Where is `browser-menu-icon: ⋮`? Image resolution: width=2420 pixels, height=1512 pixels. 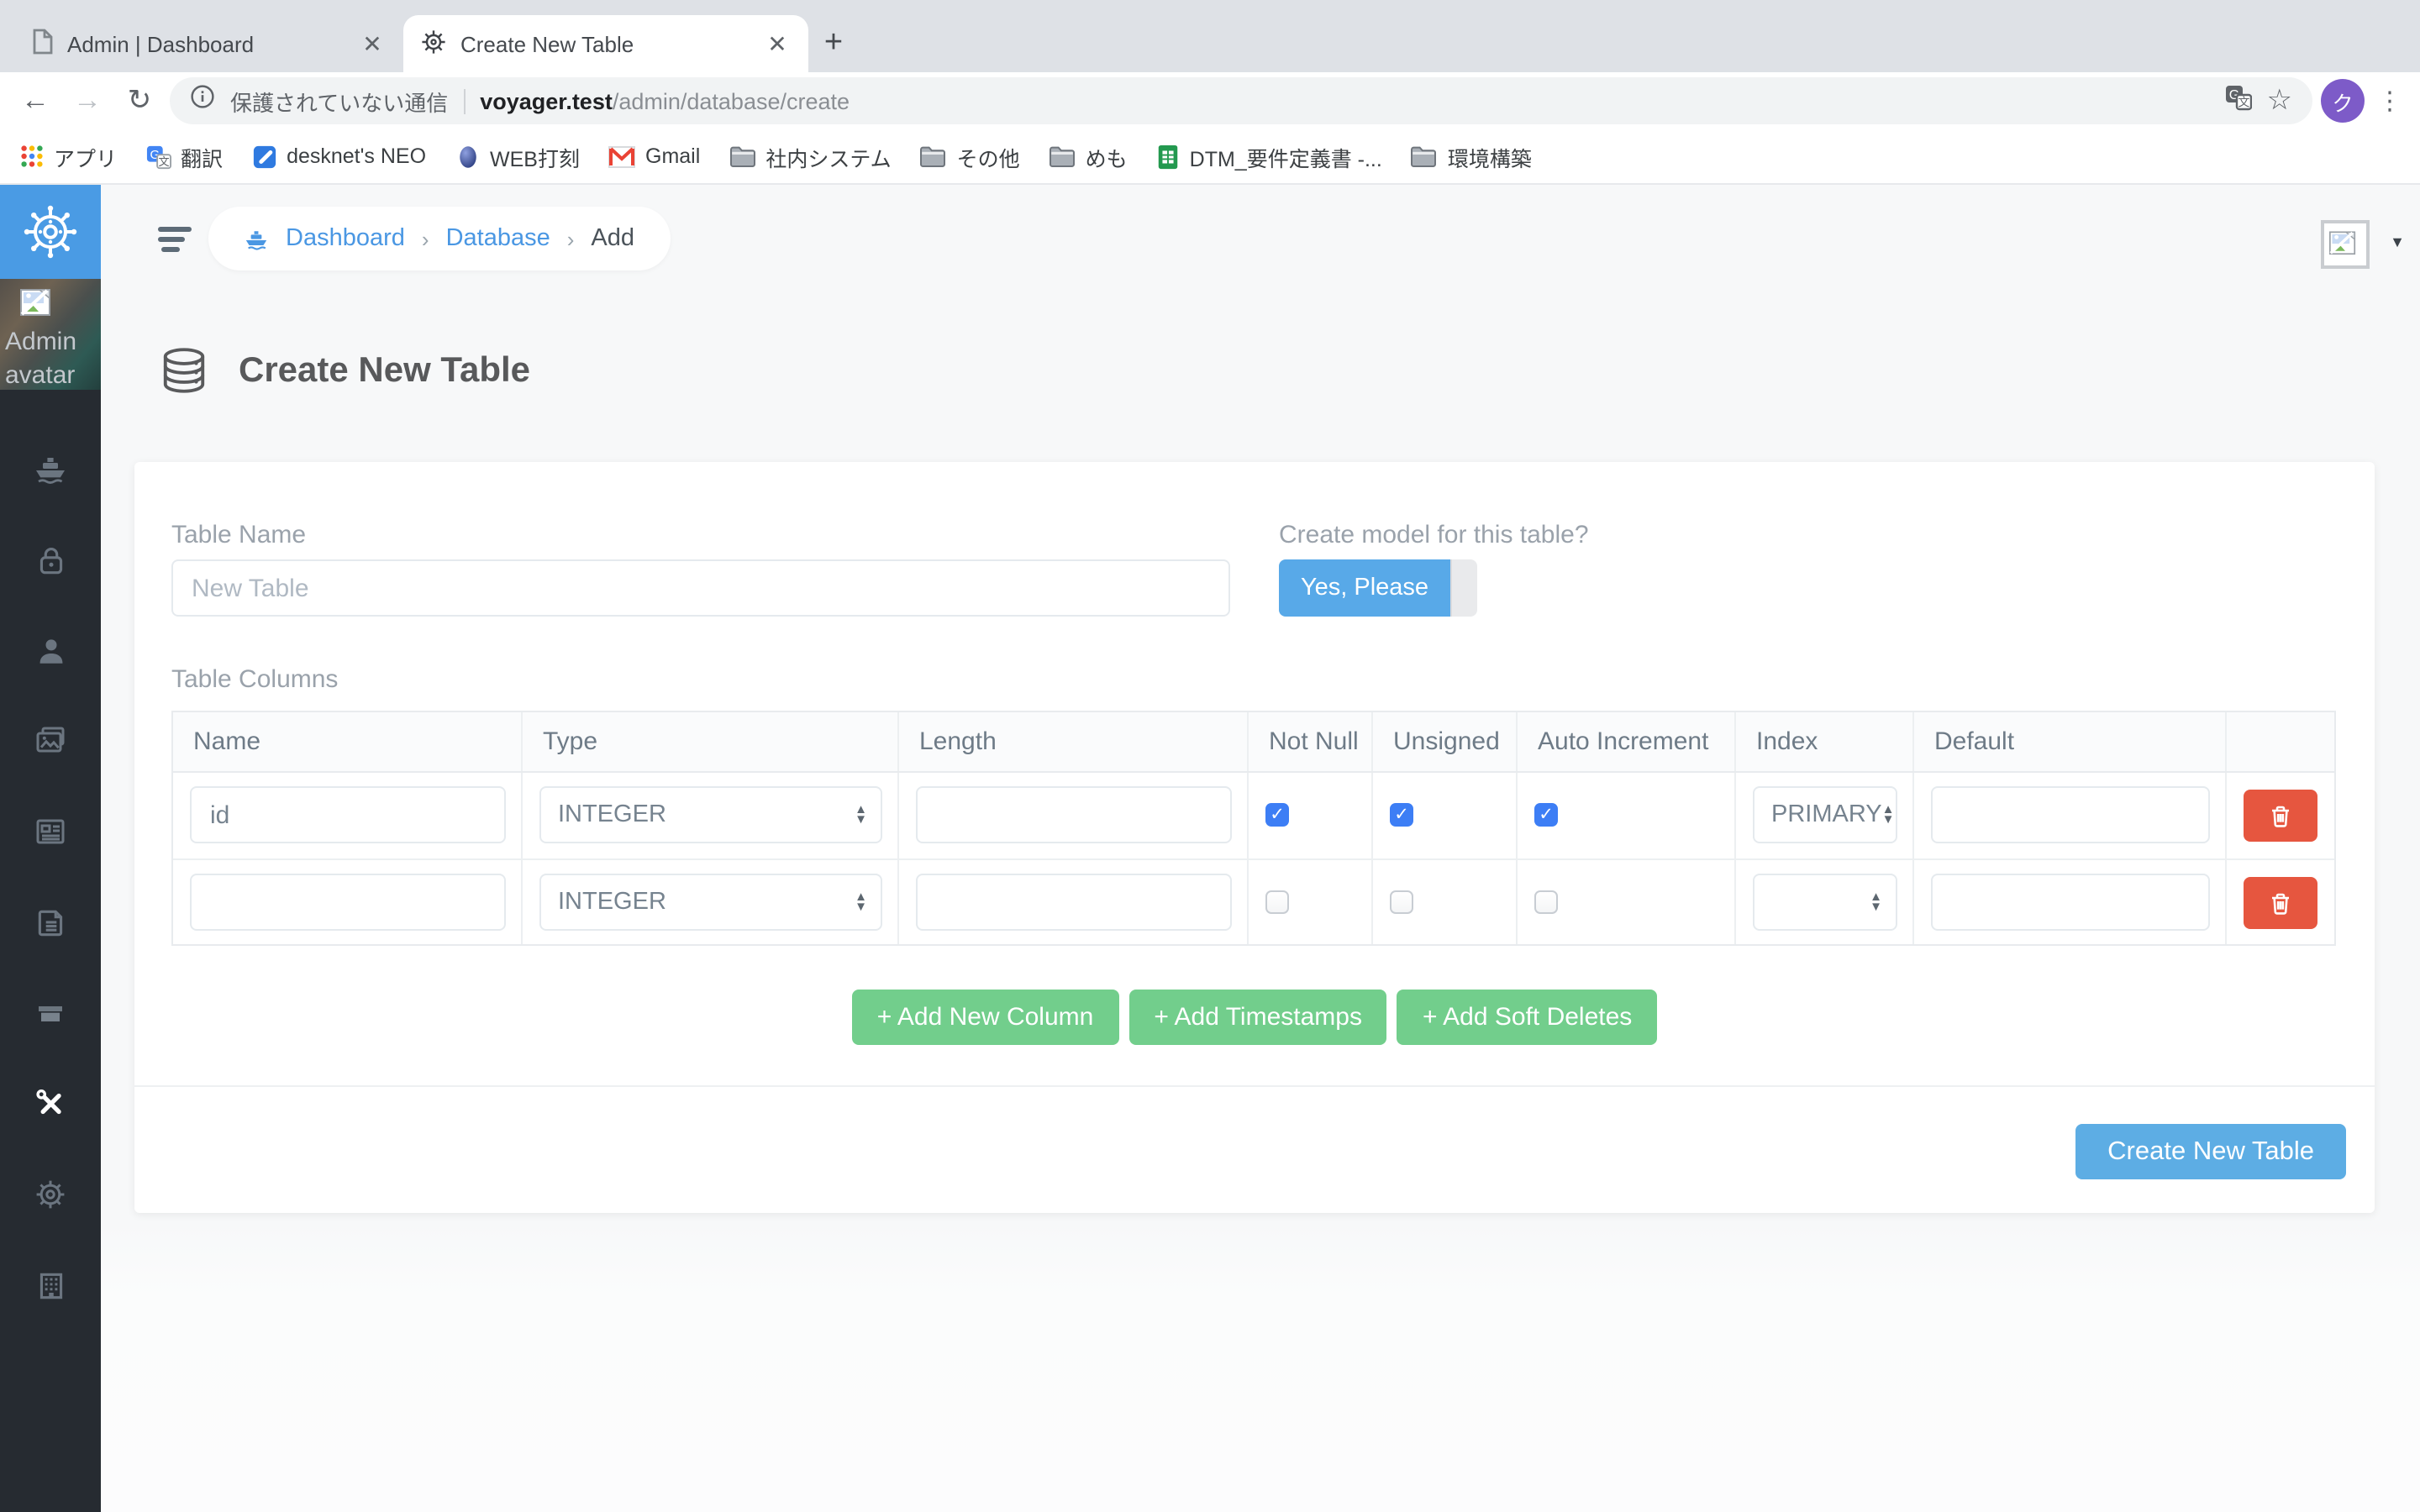
browser-menu-icon: ⋮ is located at coordinates (2390, 101).